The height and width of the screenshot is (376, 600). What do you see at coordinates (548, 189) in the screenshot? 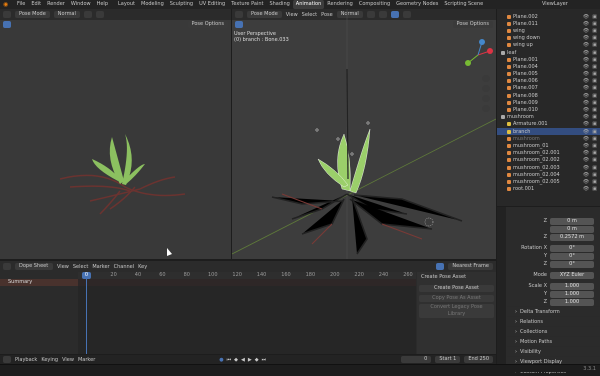
I see `outliner-row: root.001 👁 ▣` at bounding box center [548, 189].